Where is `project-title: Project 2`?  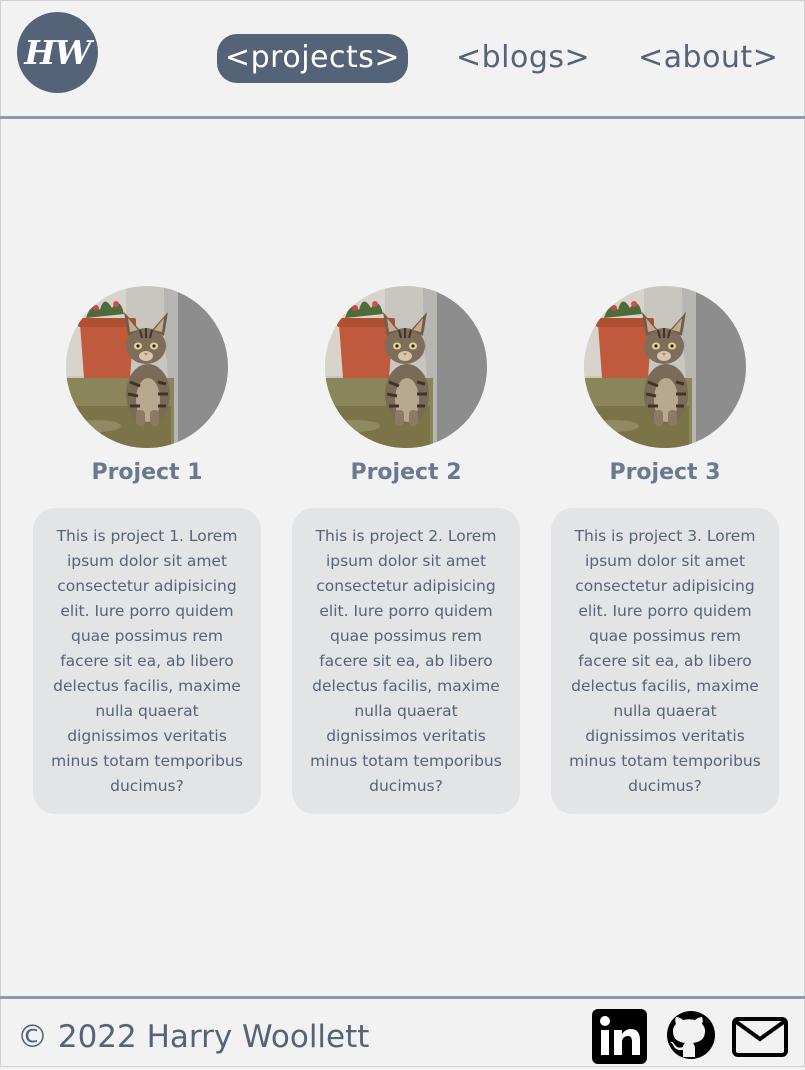 project-title: Project 2 is located at coordinates (406, 473).